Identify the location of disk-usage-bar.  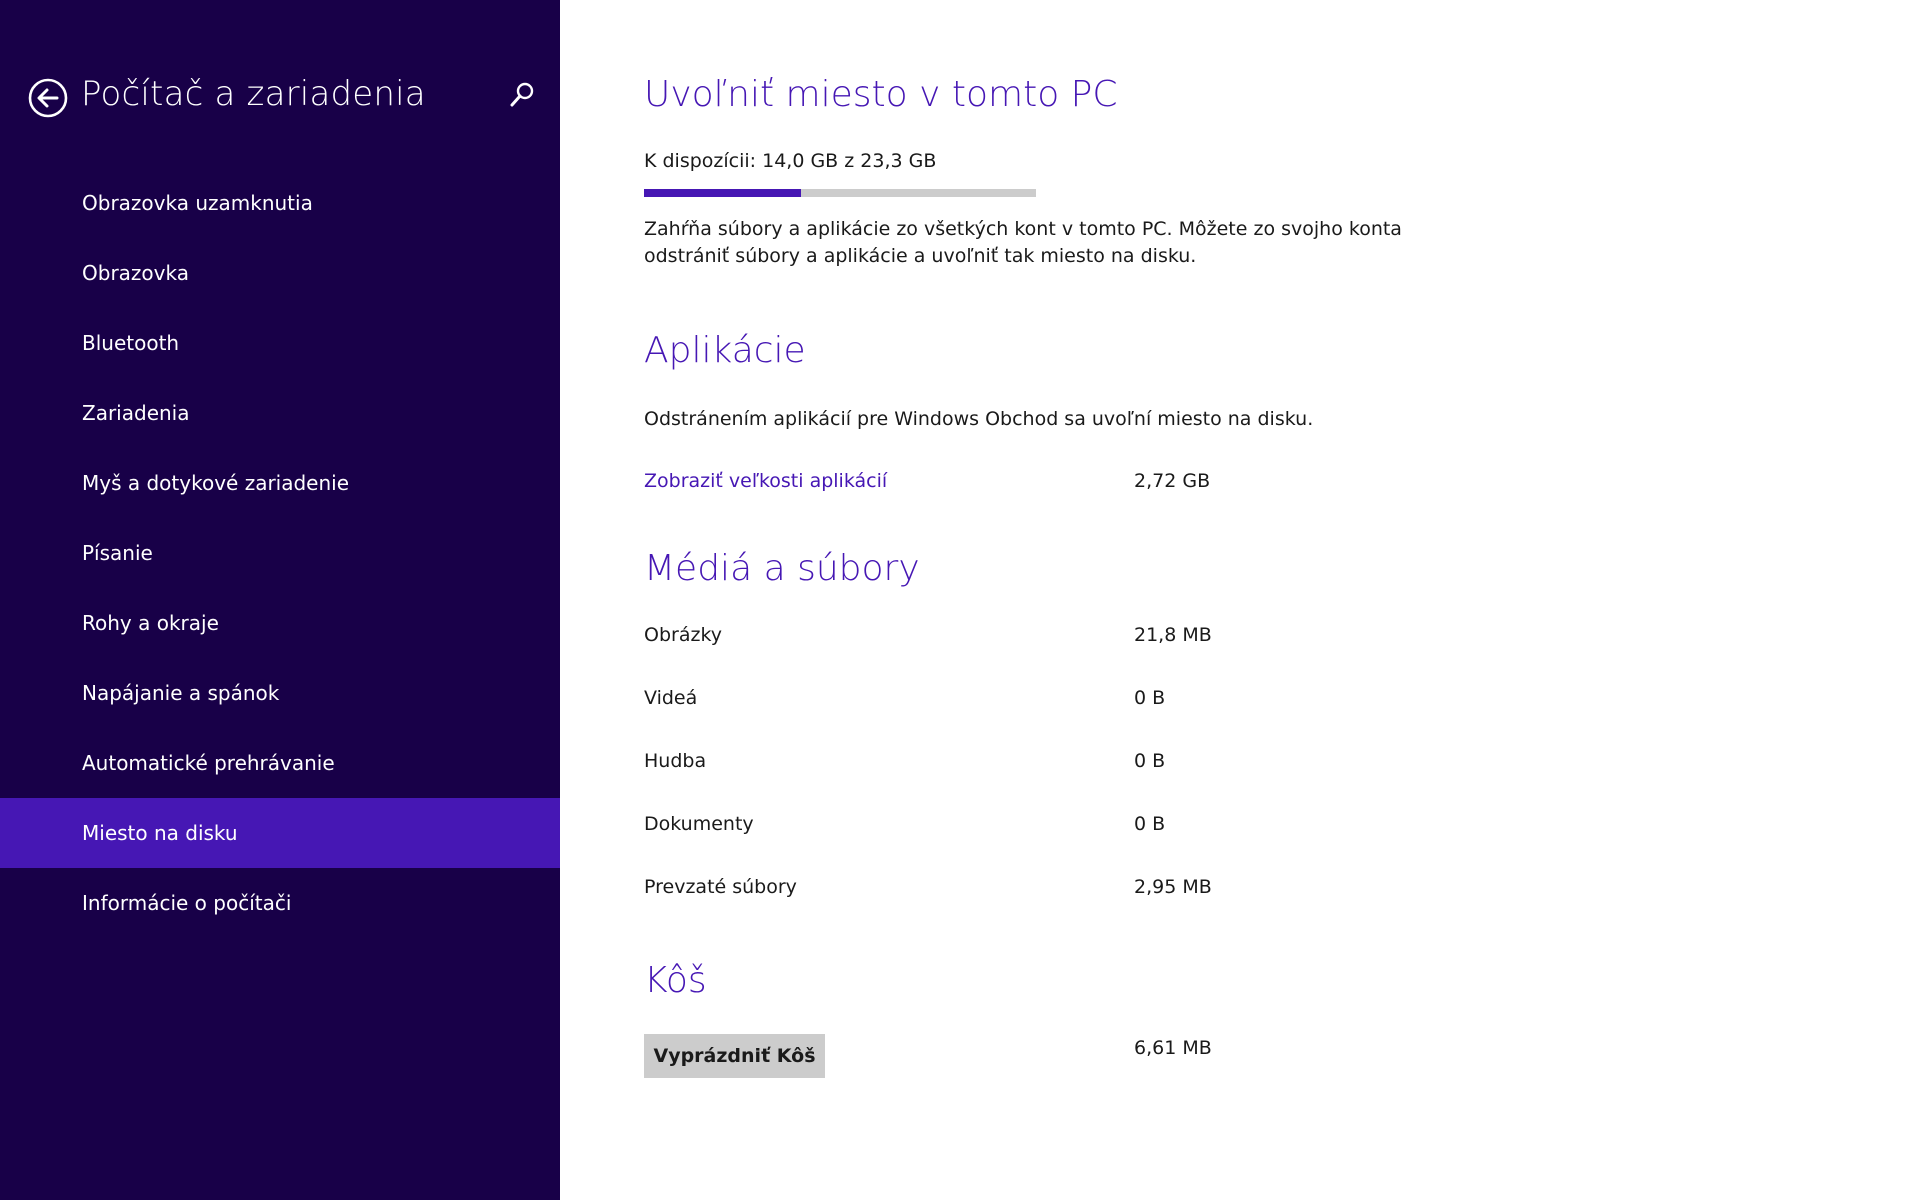
(840, 193).